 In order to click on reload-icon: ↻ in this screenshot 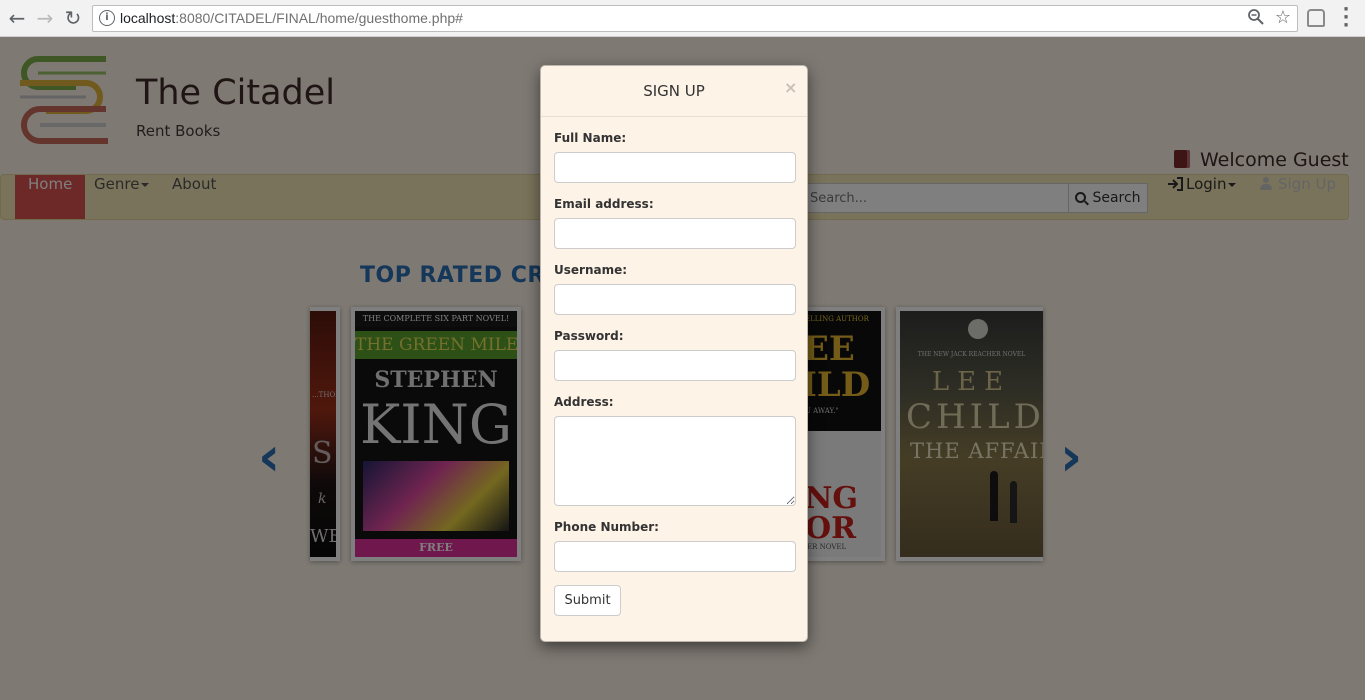, I will do `click(73, 18)`.